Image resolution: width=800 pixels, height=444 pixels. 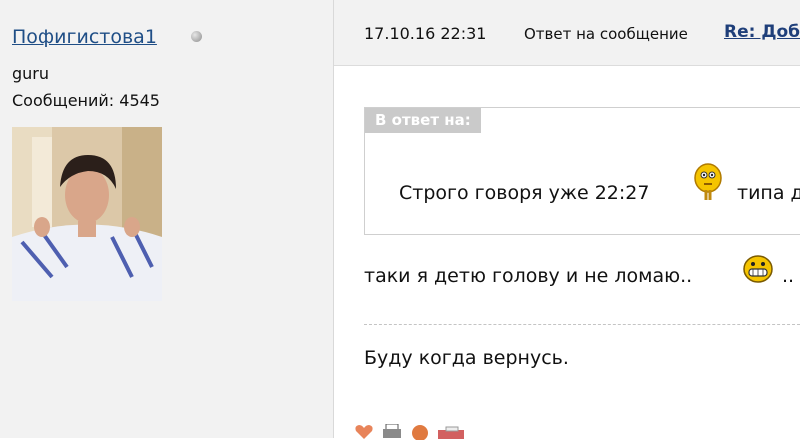 I want to click on reply-icon, so click(x=420, y=434).